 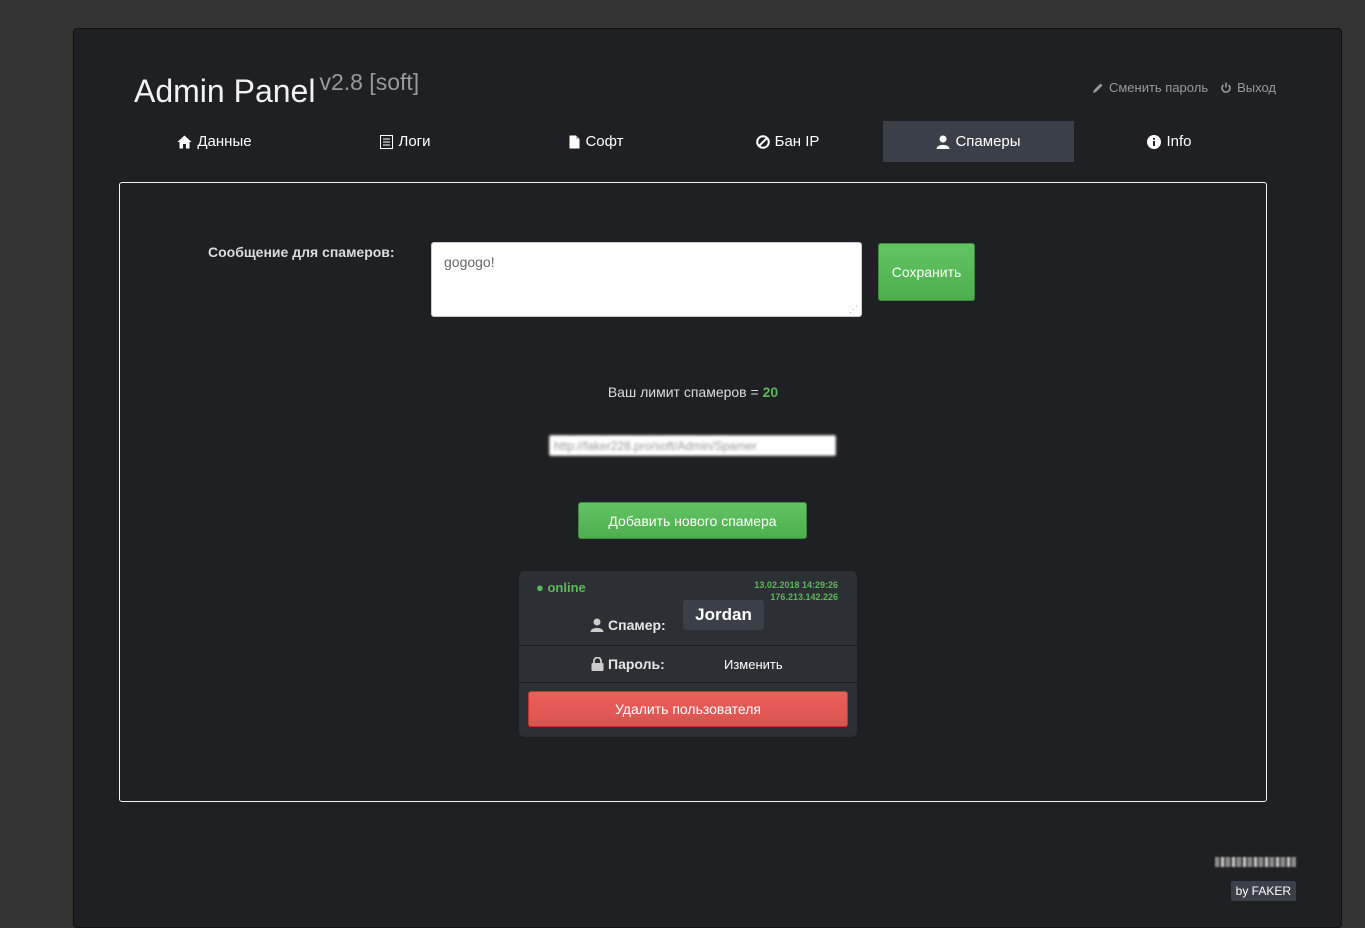 I want to click on lock-icon, so click(x=597, y=664).